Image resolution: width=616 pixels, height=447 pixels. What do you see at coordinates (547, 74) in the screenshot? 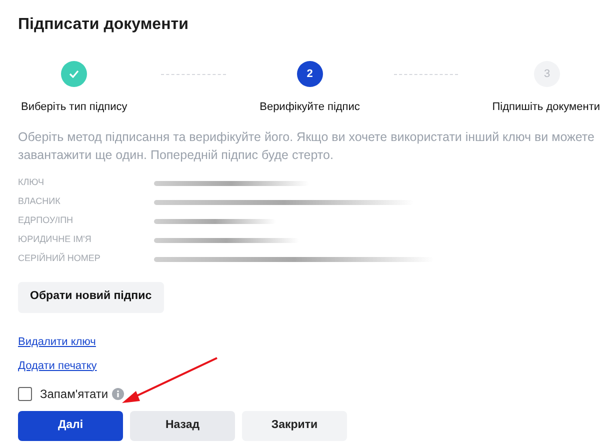
I see `step-number: 3` at bounding box center [547, 74].